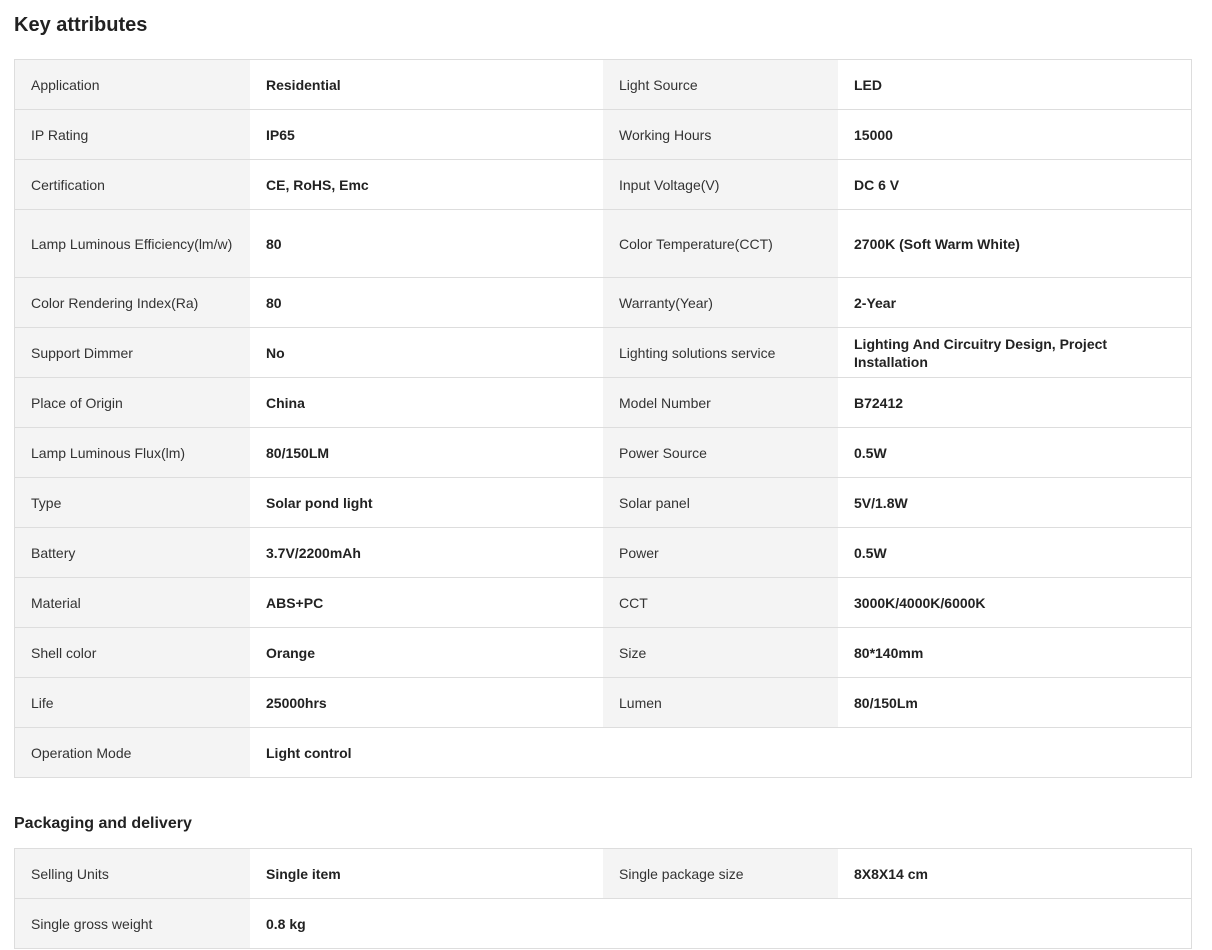  Describe the element at coordinates (426, 352) in the screenshot. I see `attribute-value: No` at that location.